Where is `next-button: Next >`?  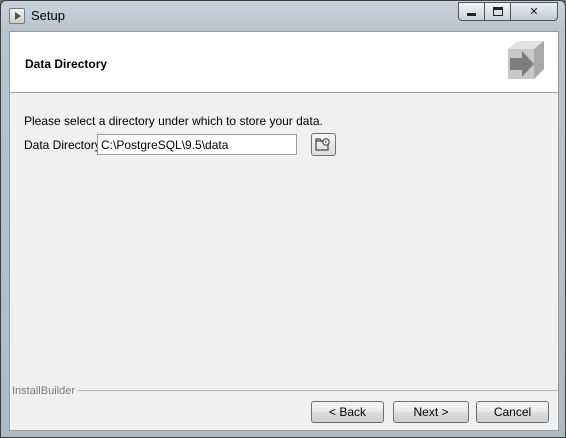 next-button: Next > is located at coordinates (431, 412).